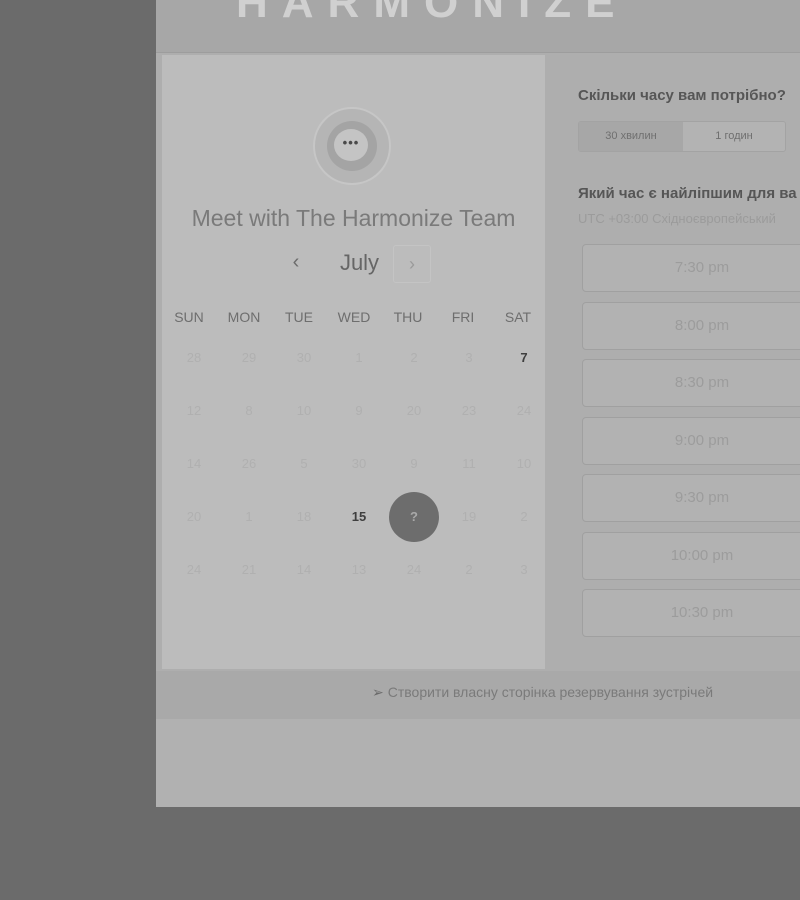 Image resolution: width=800 pixels, height=900 pixels. I want to click on weekday-header: SUN MON TUE WED THU FRI SAT, so click(353, 319).